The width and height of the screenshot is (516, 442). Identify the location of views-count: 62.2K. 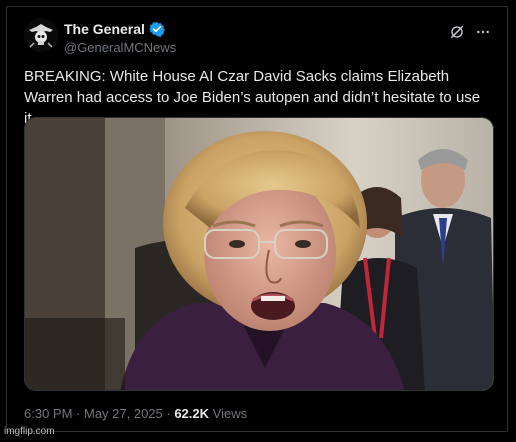
(191, 413).